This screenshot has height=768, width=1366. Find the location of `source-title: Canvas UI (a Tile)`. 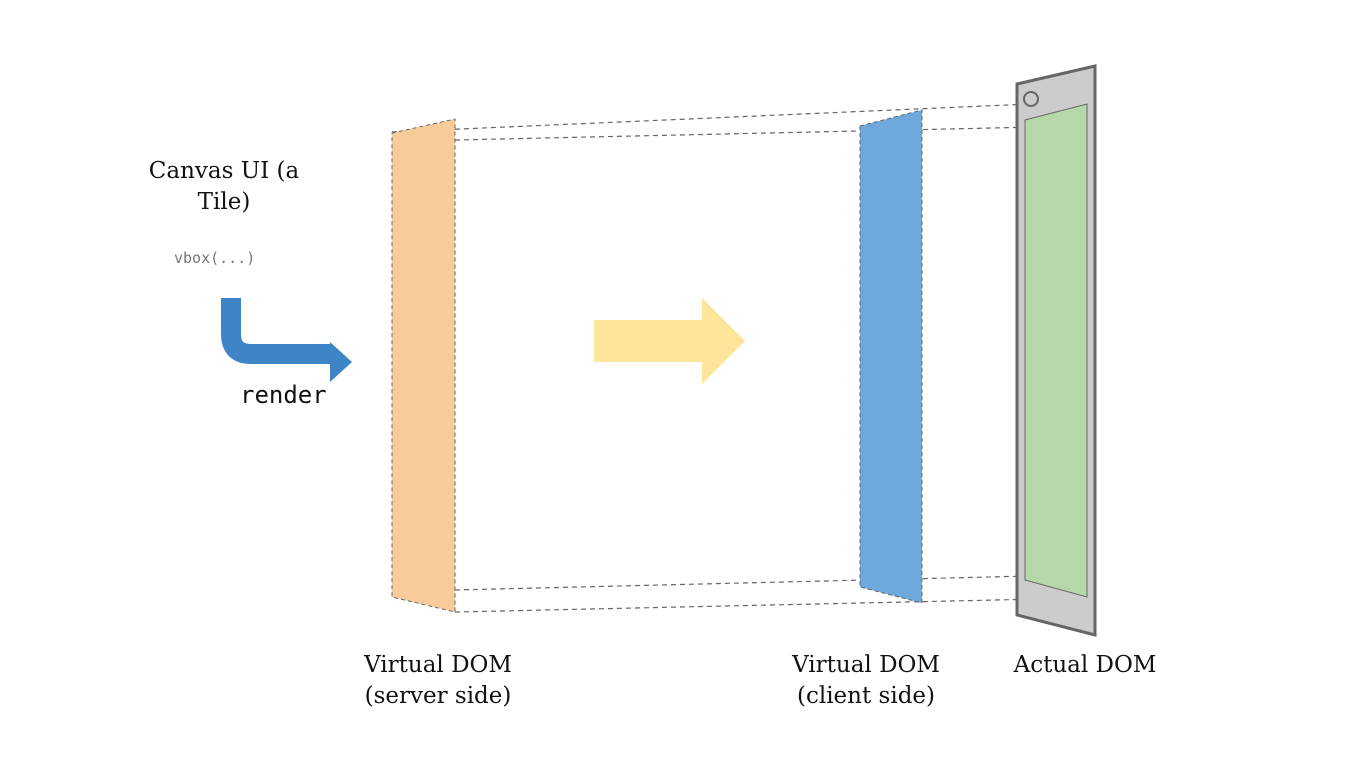

source-title: Canvas UI (a Tile) is located at coordinates (224, 186).